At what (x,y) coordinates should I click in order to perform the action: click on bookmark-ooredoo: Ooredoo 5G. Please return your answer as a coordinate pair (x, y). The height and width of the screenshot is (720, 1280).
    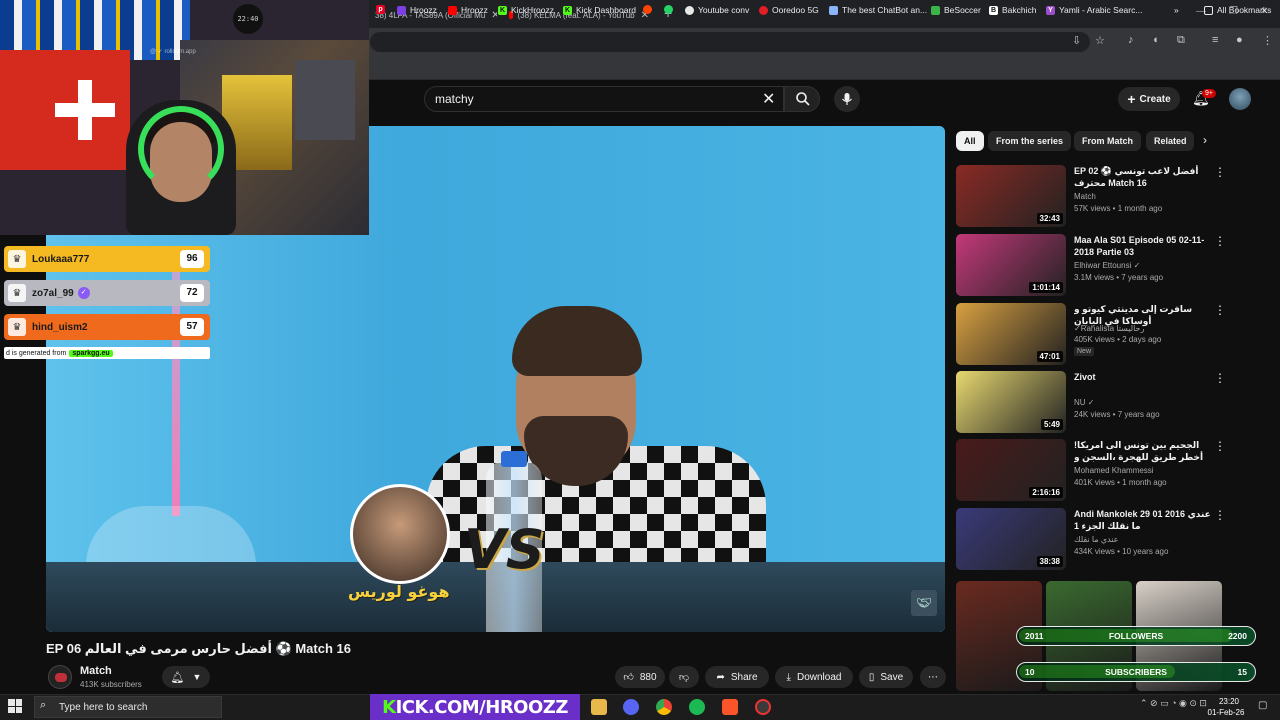
    Looking at the image, I should click on (789, 10).